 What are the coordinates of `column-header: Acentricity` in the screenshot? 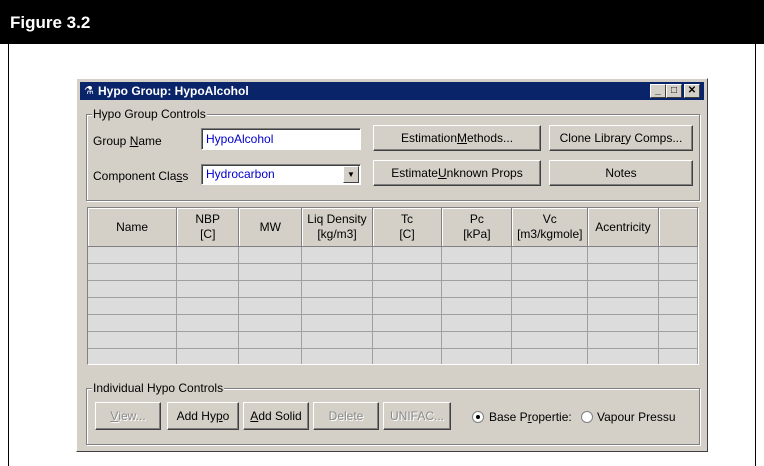 It's located at (623, 227).